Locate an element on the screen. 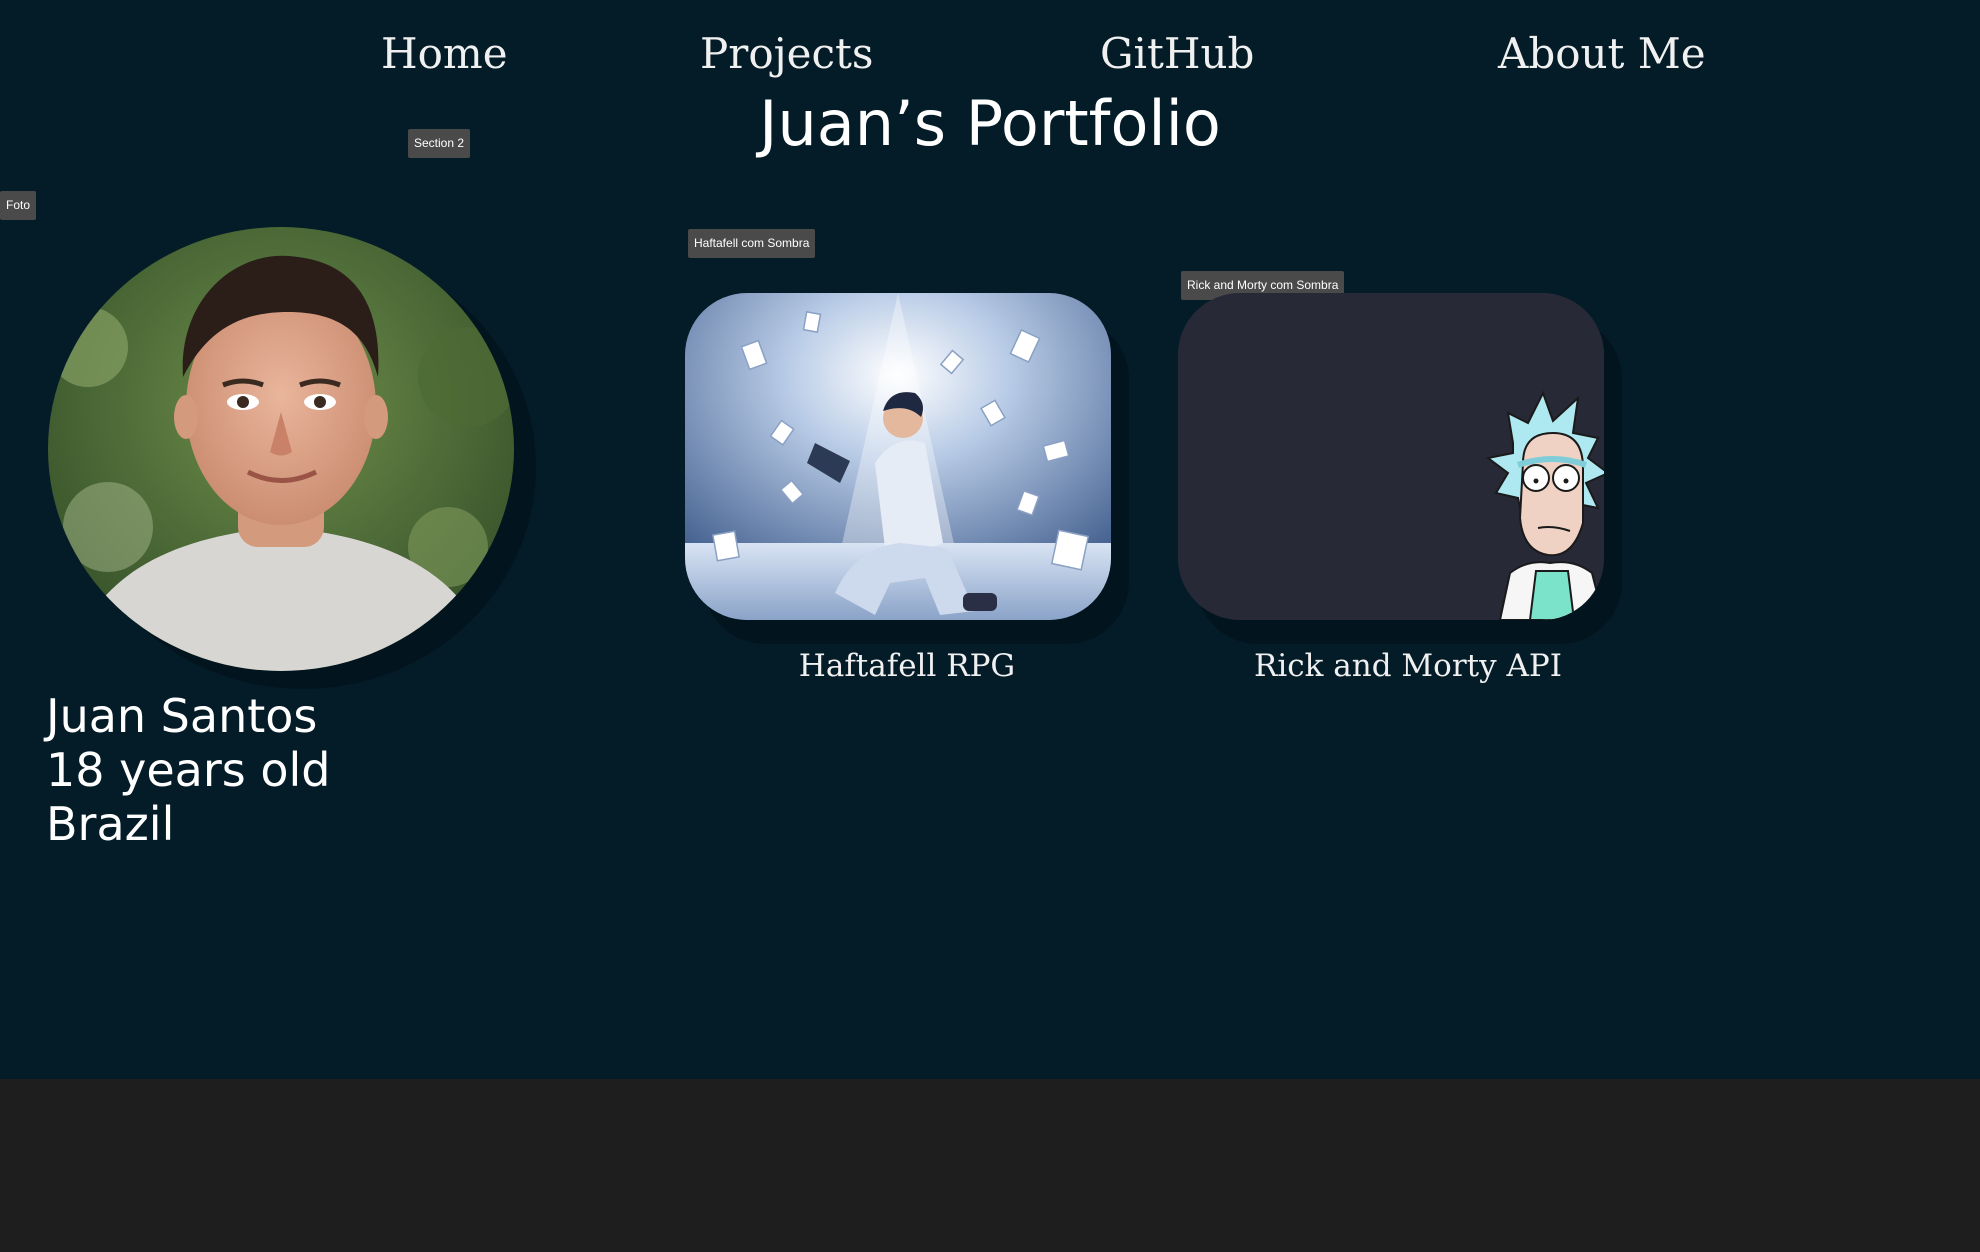 The width and height of the screenshot is (1980, 1252). haftafell-project-title: Haftafell RPG is located at coordinates (907, 666).